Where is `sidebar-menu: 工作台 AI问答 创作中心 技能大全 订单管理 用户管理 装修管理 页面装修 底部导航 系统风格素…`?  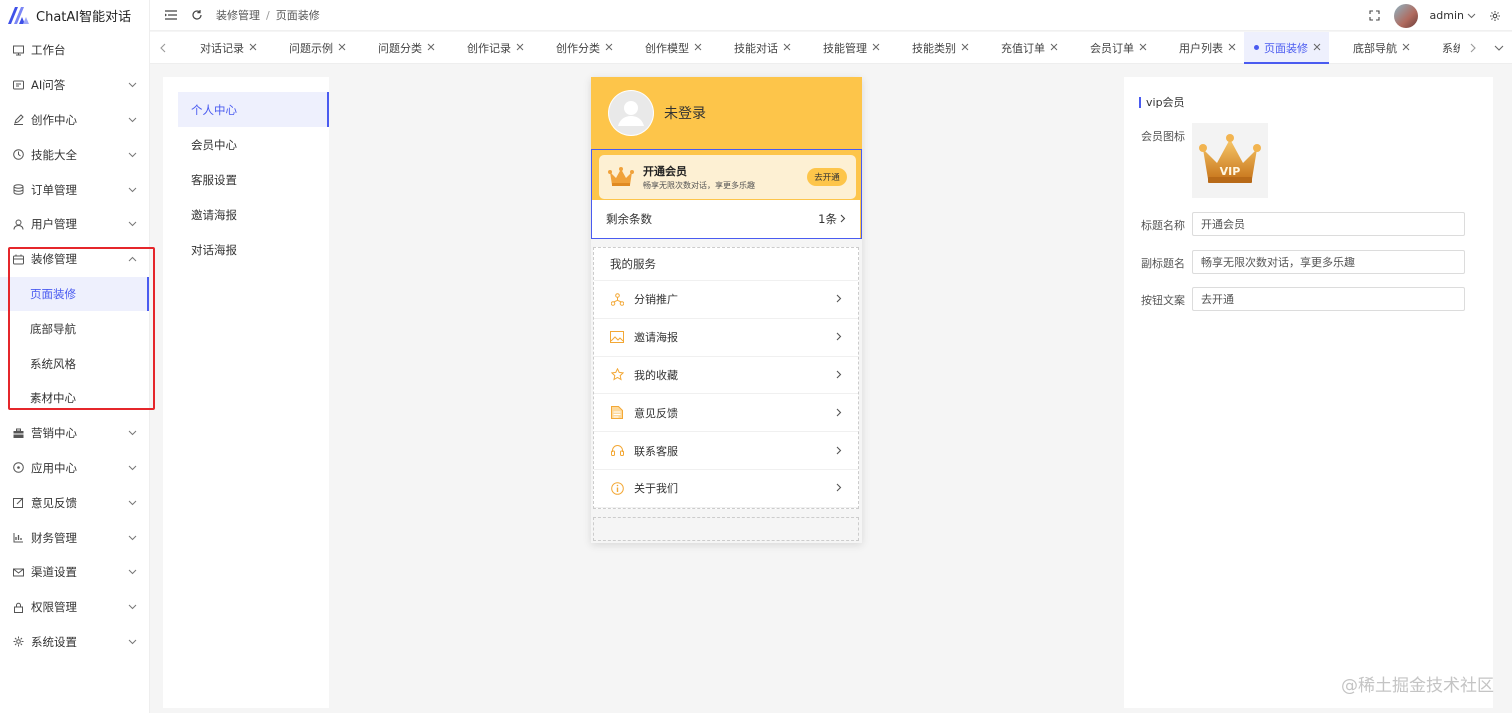
sidebar-menu: 工作台 AI问答 创作中心 技能大全 订单管理 用户管理 装修管理 页面装修 底部导航 系统风格素… is located at coordinates (74, 346).